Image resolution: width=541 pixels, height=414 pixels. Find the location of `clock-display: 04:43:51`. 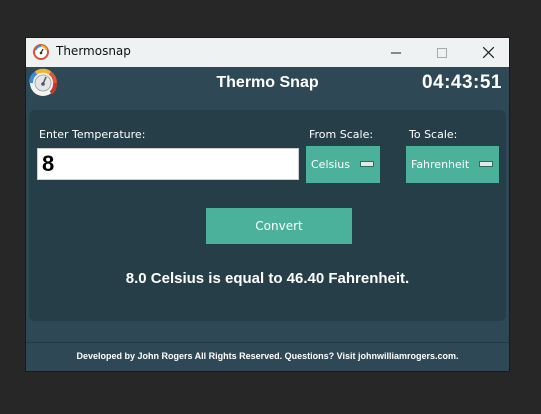

clock-display: 04:43:51 is located at coordinates (461, 82).